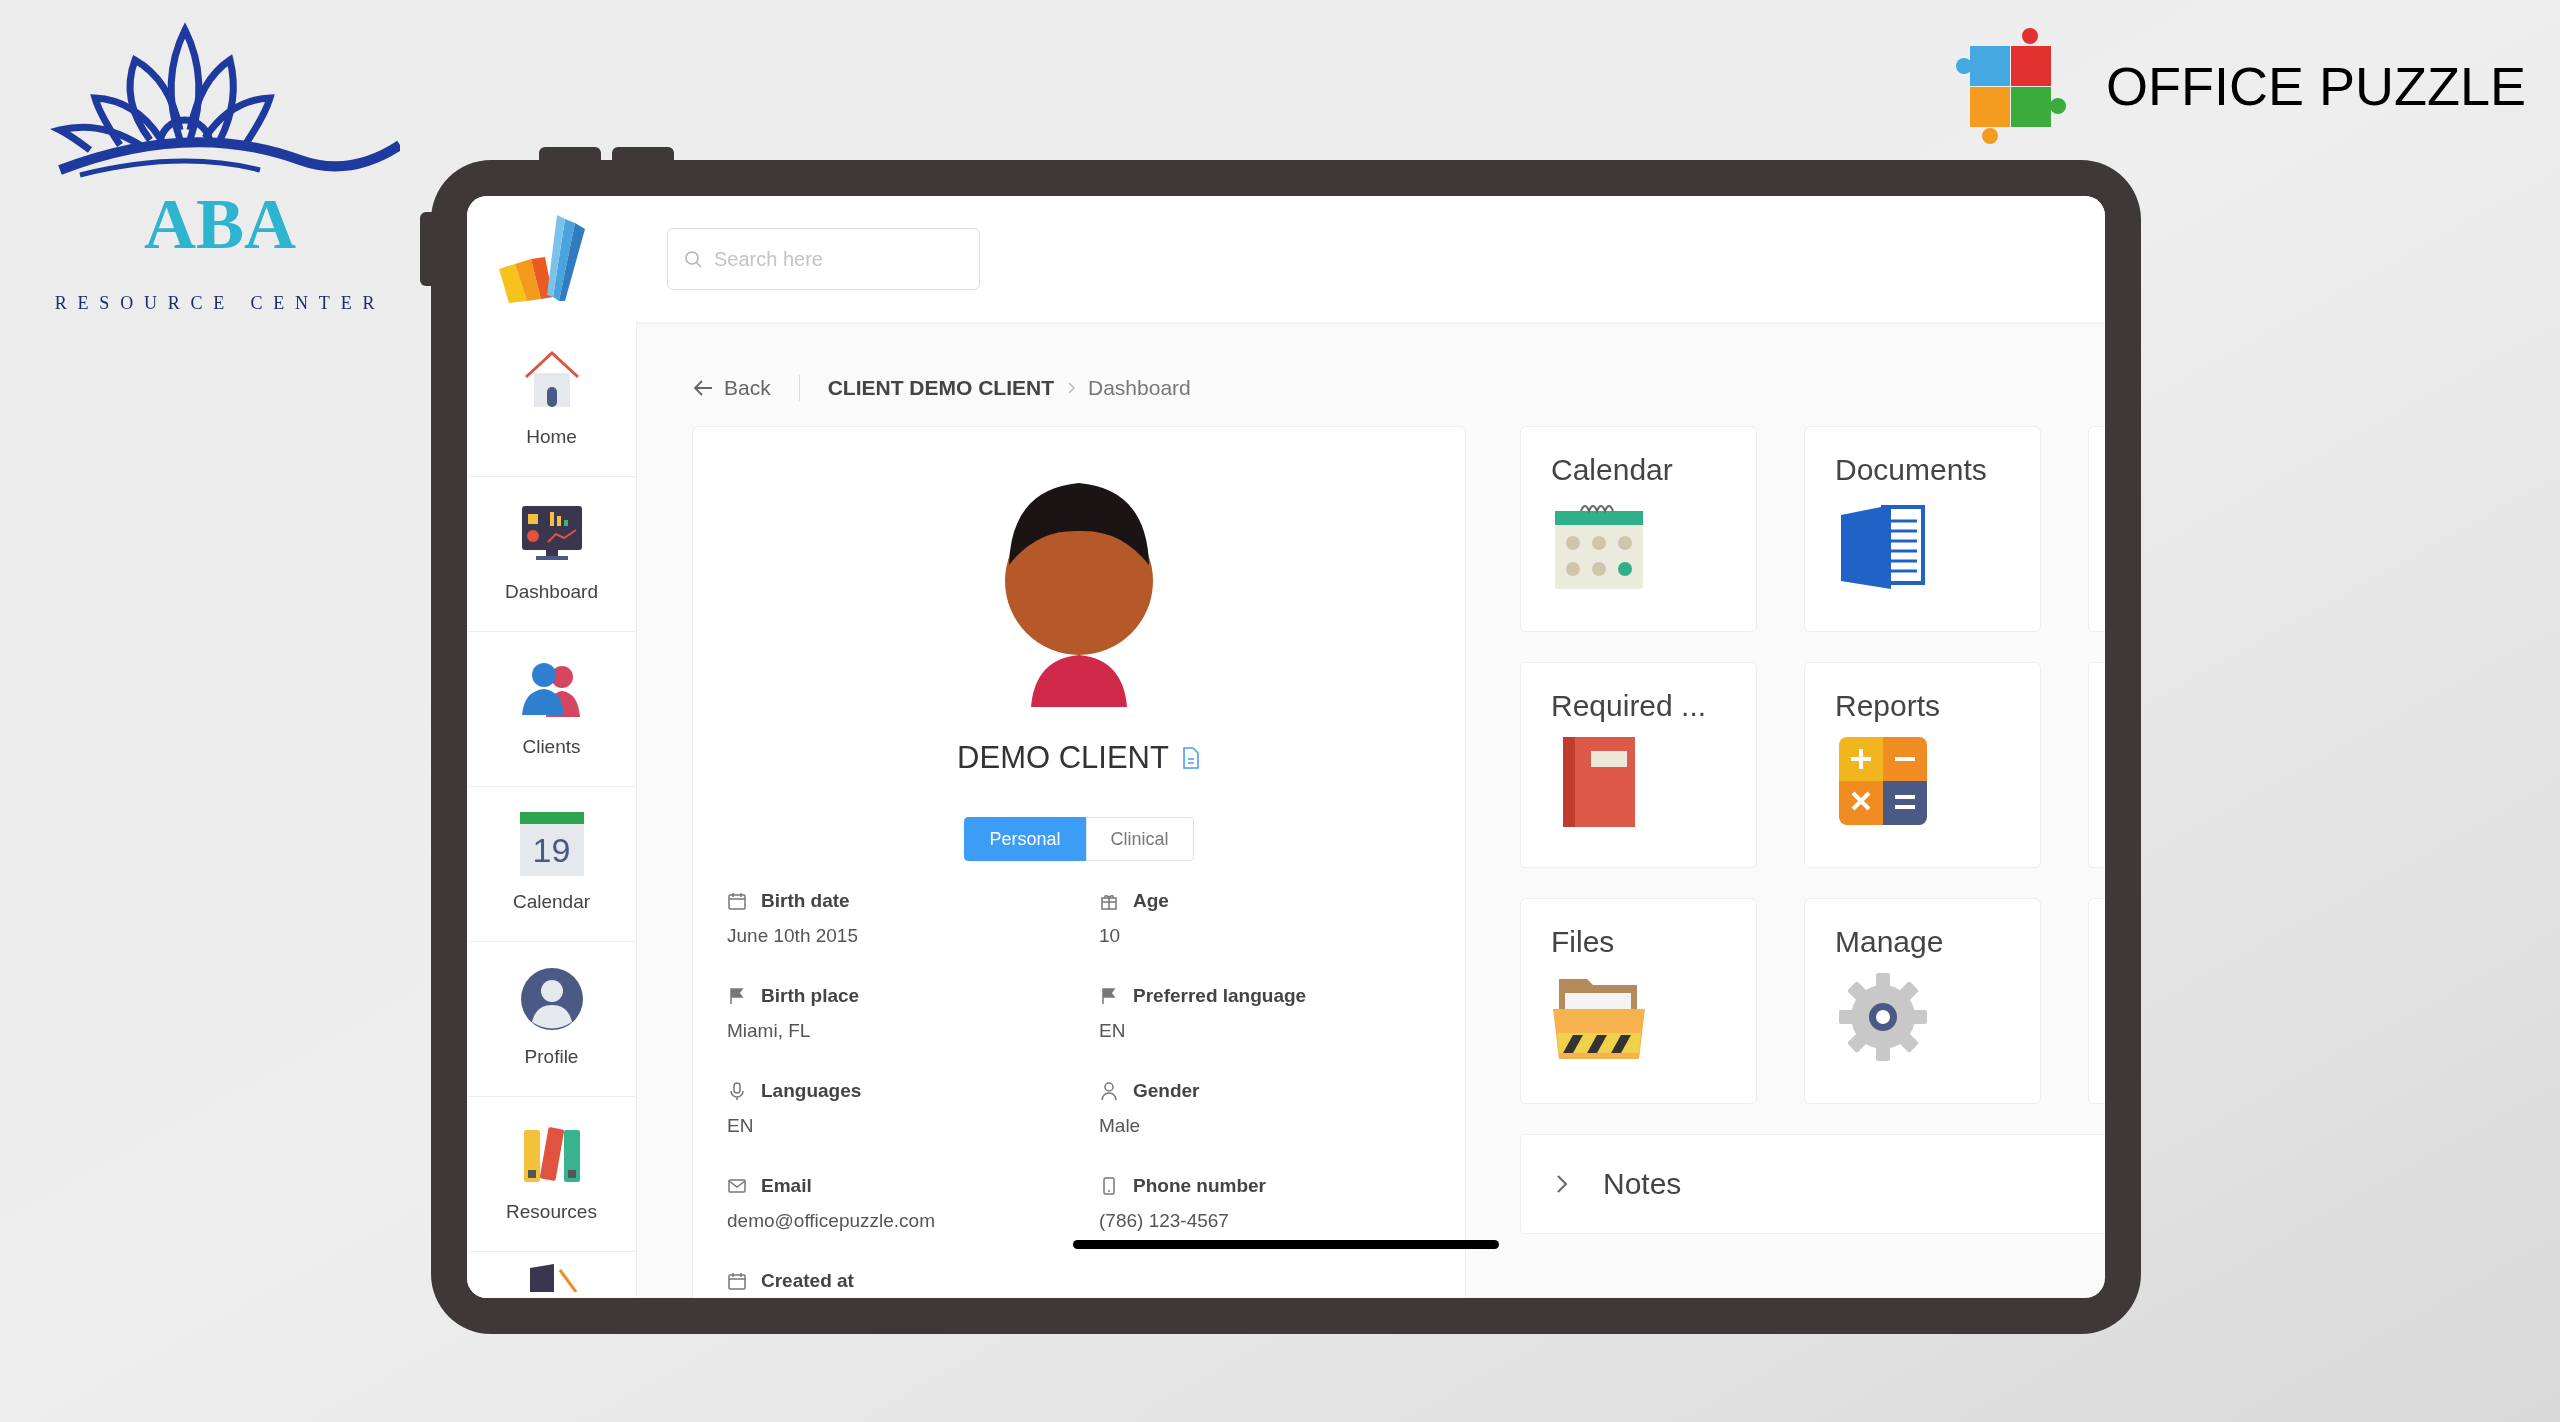 This screenshot has width=2560, height=1422. I want to click on field-label: Preferred language, so click(1220, 996).